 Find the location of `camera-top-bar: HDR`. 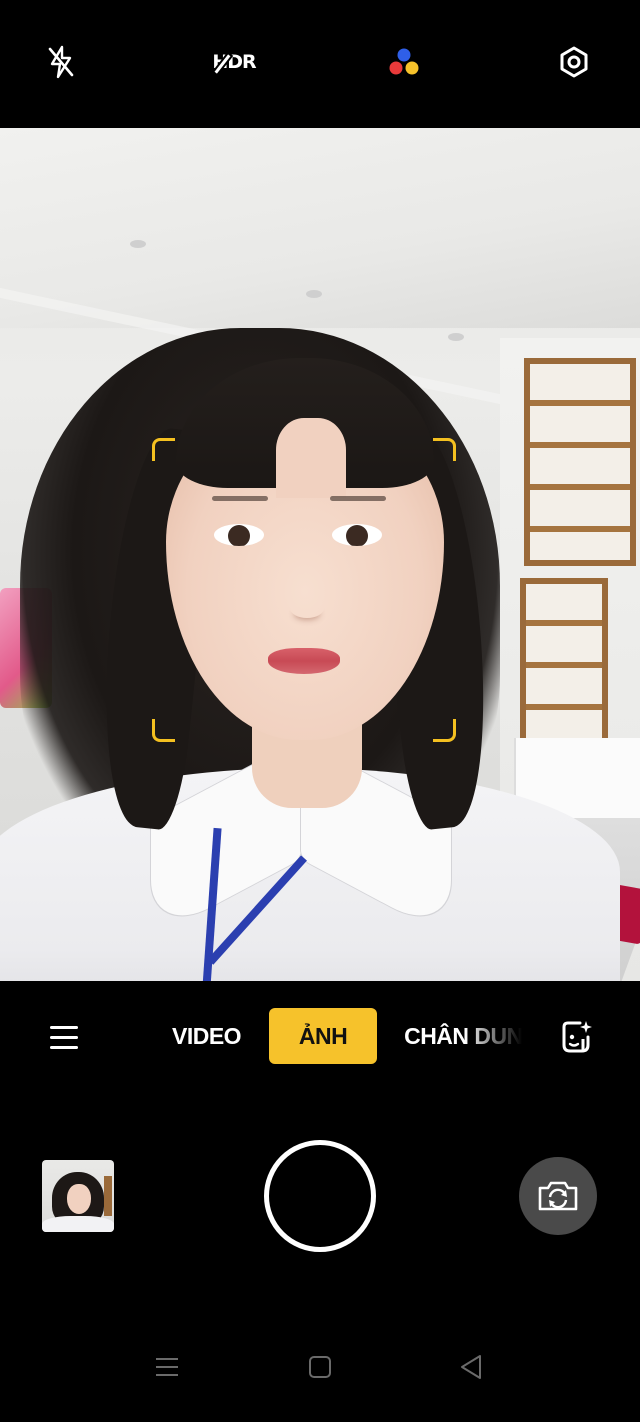

camera-top-bar: HDR is located at coordinates (320, 64).